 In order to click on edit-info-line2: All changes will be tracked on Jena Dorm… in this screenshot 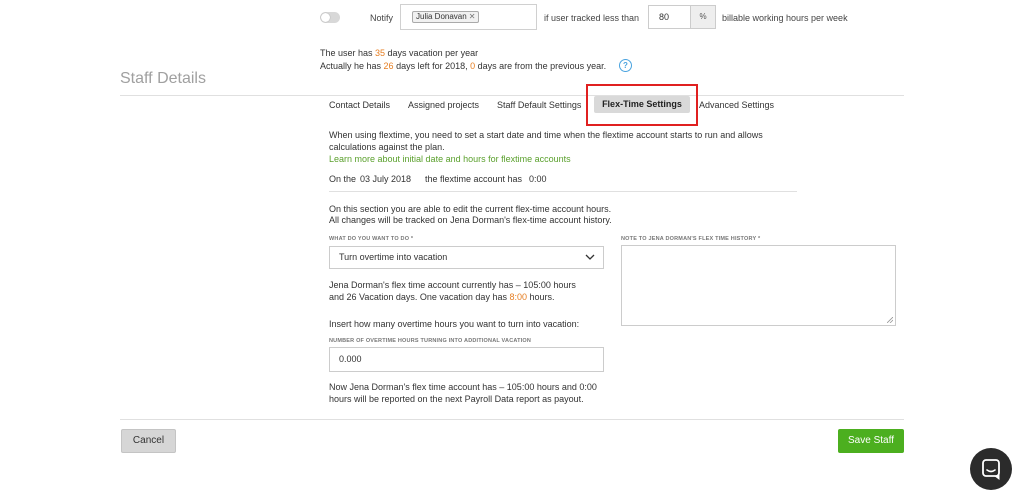, I will do `click(470, 220)`.